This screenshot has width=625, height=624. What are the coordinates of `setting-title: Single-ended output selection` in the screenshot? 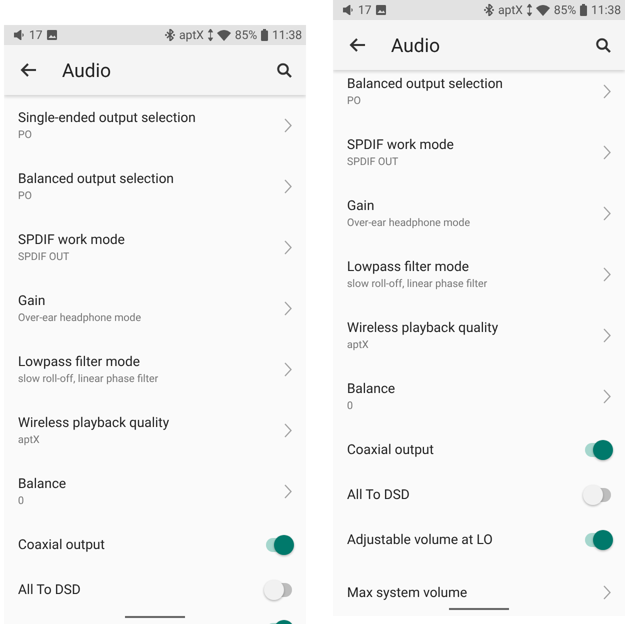 It's located at (151, 118).